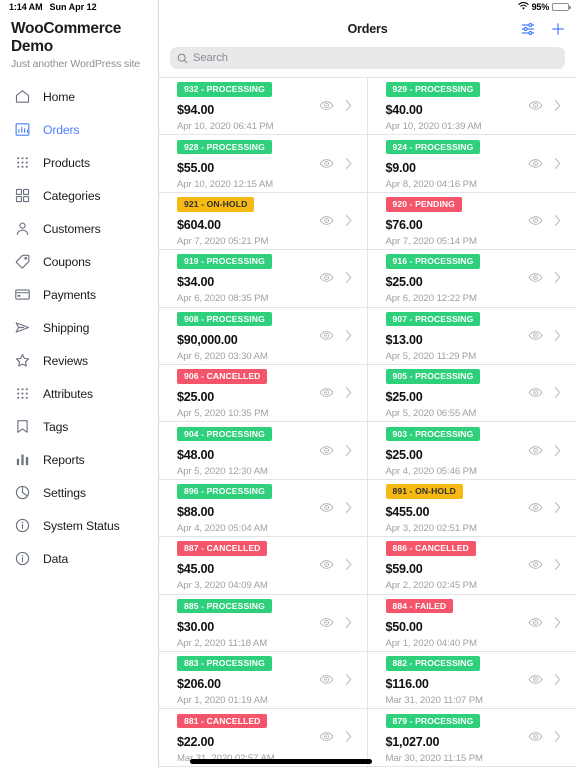 The width and height of the screenshot is (576, 768). Describe the element at coordinates (79, 195) in the screenshot. I see `sidebar-item-categories: Categories` at that location.